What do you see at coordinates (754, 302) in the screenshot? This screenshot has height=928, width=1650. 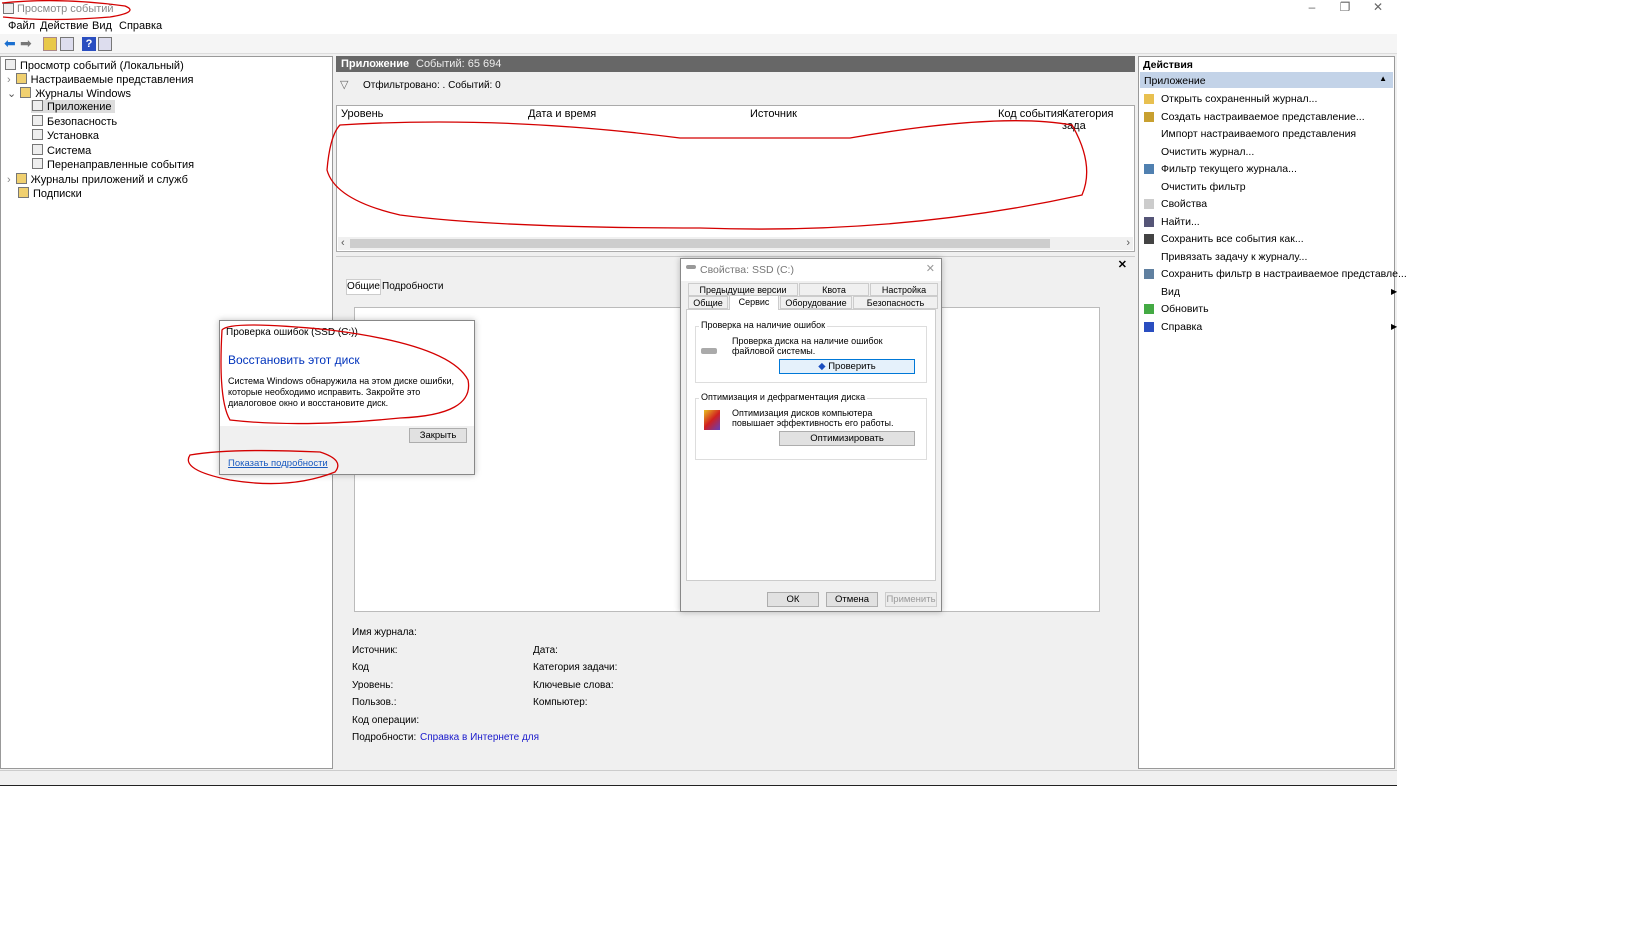 I see `props-tab-service-active: Сервис` at bounding box center [754, 302].